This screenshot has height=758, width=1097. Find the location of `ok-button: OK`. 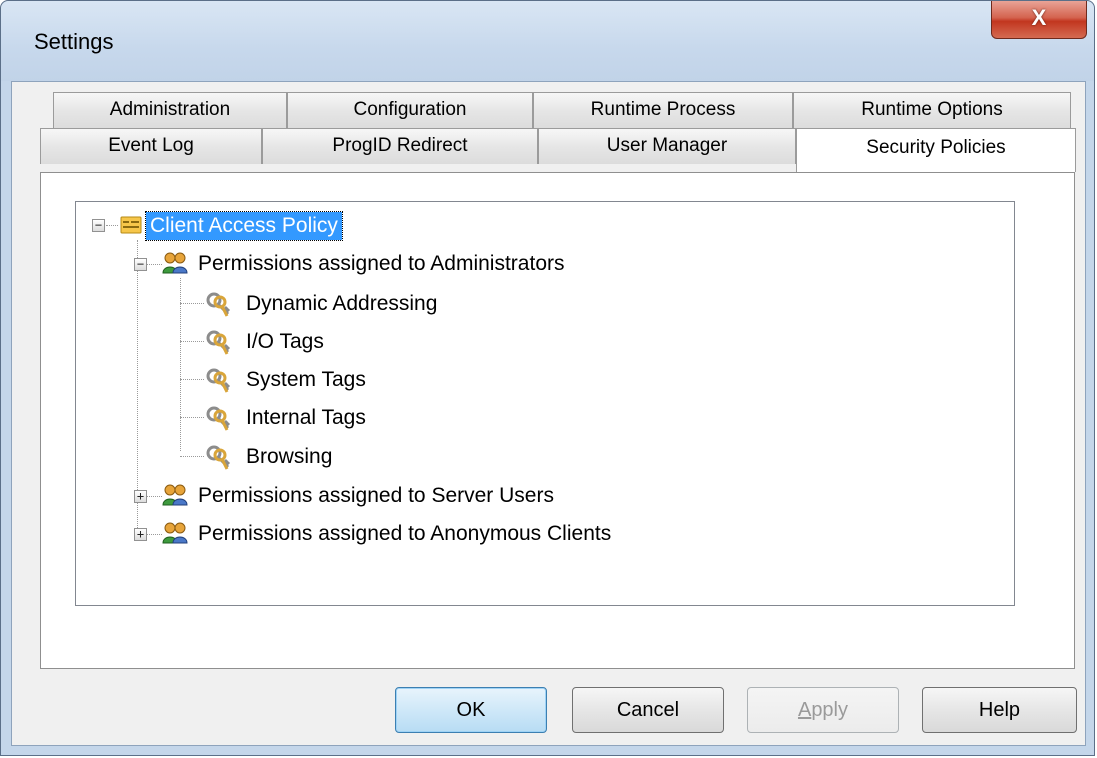

ok-button: OK is located at coordinates (471, 710).